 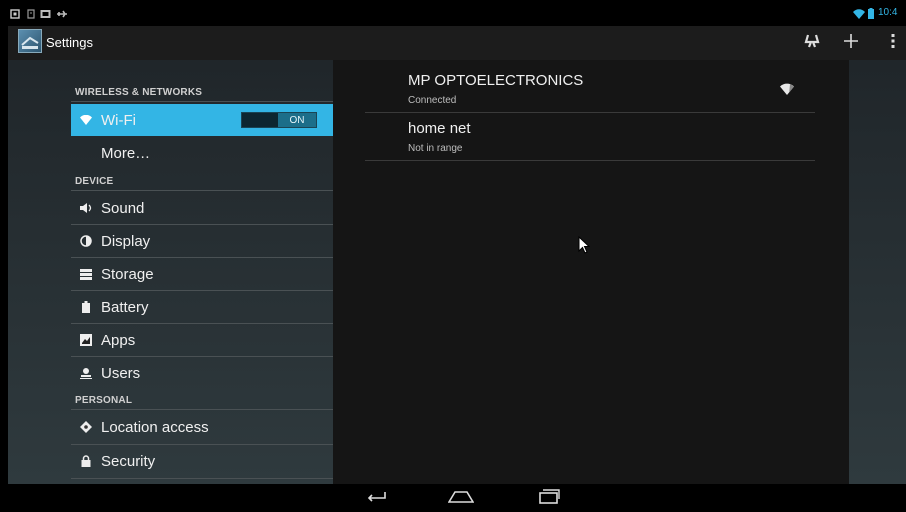 I want to click on wifi-status-icon, so click(x=859, y=15).